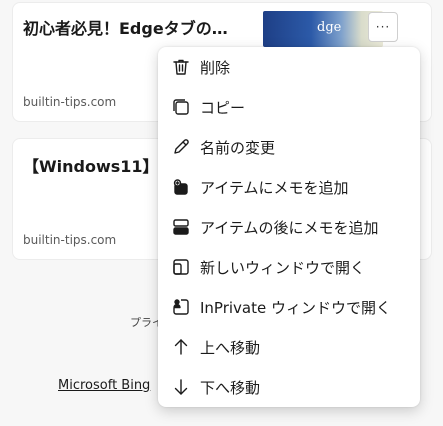 The height and width of the screenshot is (426, 443). What do you see at coordinates (104, 385) in the screenshot?
I see `bing-link: Microsoft Bing` at bounding box center [104, 385].